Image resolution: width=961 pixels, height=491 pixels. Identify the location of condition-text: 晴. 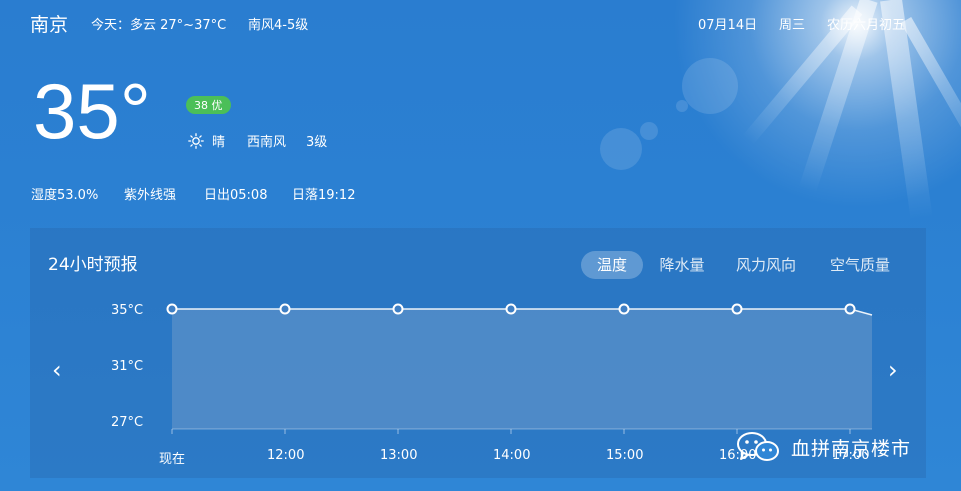
(219, 142).